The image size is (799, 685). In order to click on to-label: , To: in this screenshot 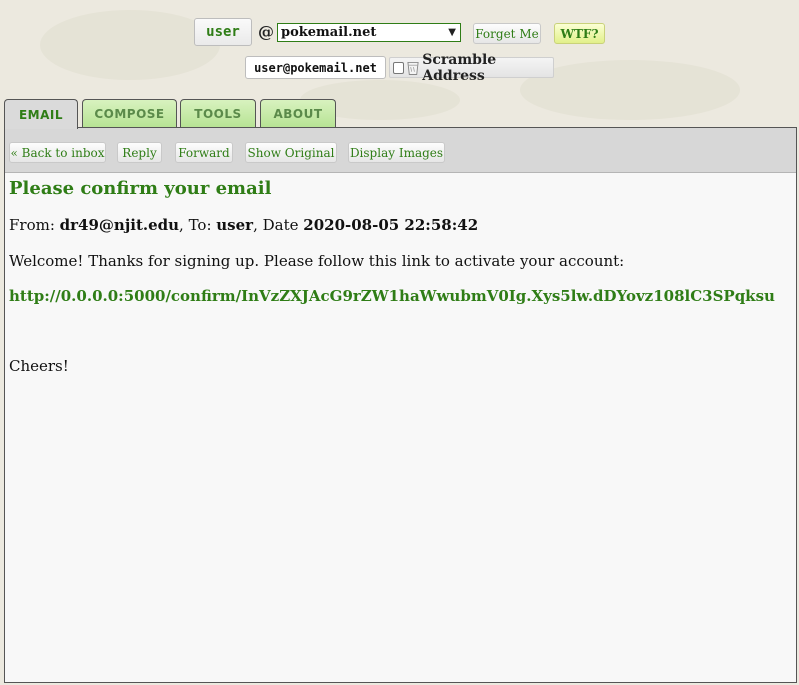, I will do `click(198, 225)`.